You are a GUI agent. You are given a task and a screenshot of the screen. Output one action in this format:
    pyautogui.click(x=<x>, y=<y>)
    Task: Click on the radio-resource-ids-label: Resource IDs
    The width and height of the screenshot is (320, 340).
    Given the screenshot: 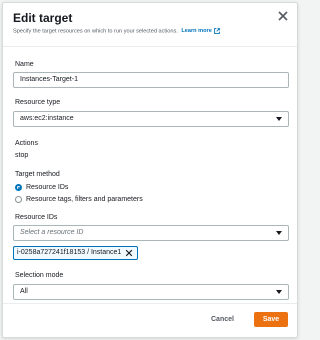 What is the action you would take?
    pyautogui.click(x=47, y=187)
    